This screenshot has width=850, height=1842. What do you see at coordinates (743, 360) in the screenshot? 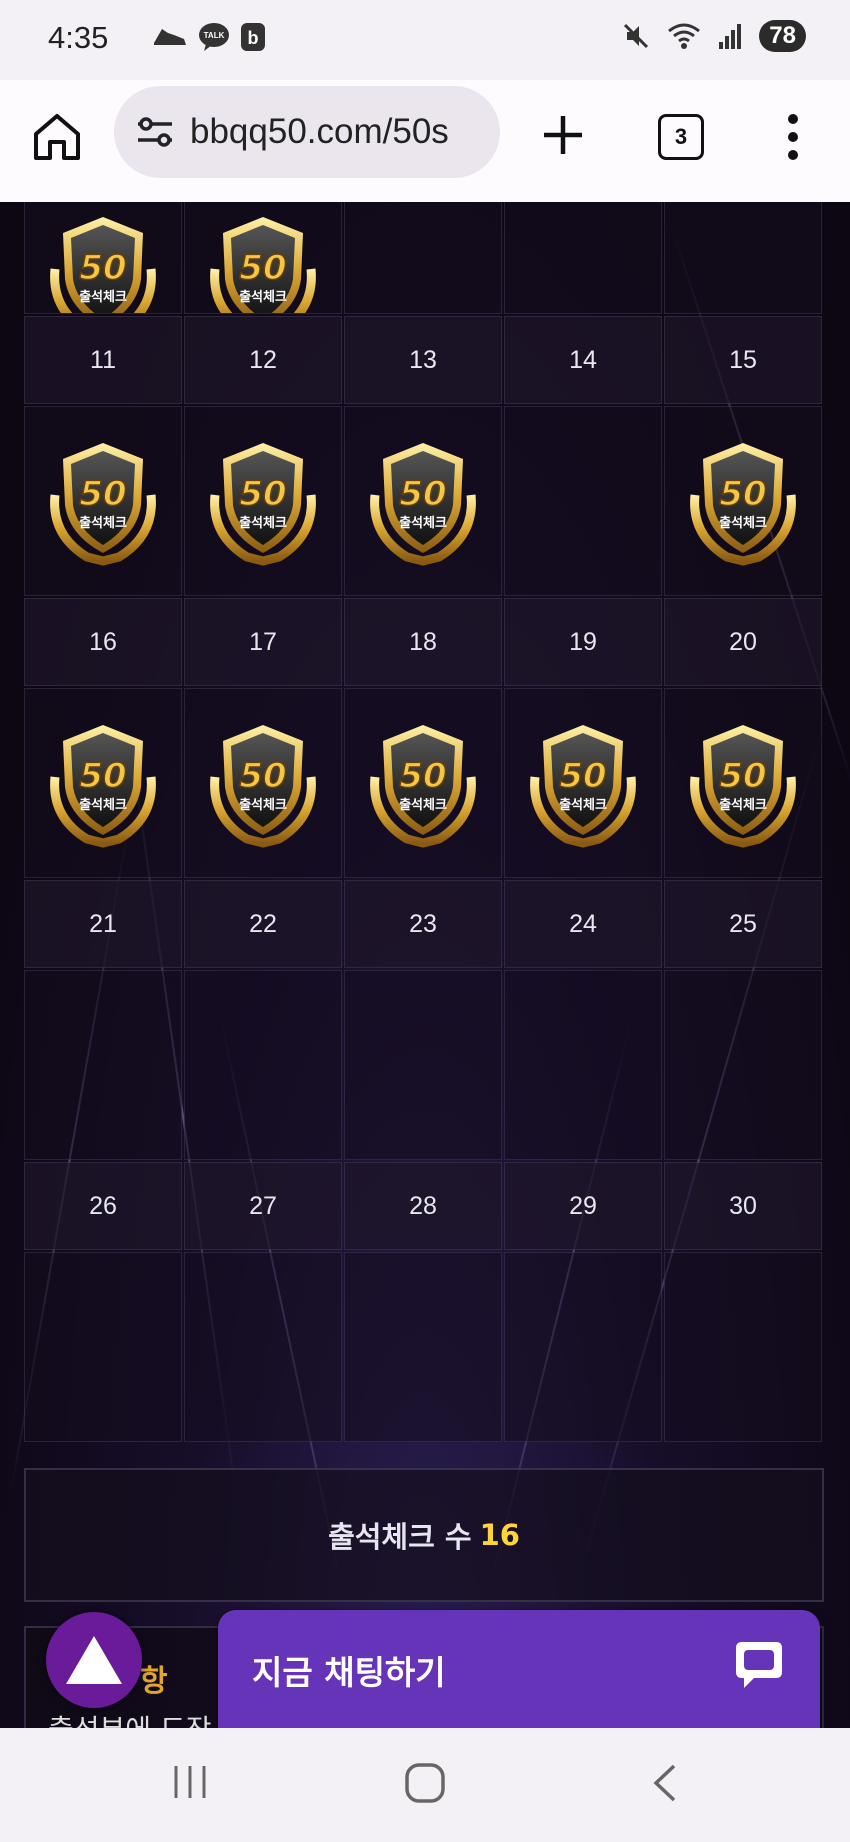
I see `day-number-cell: 15` at bounding box center [743, 360].